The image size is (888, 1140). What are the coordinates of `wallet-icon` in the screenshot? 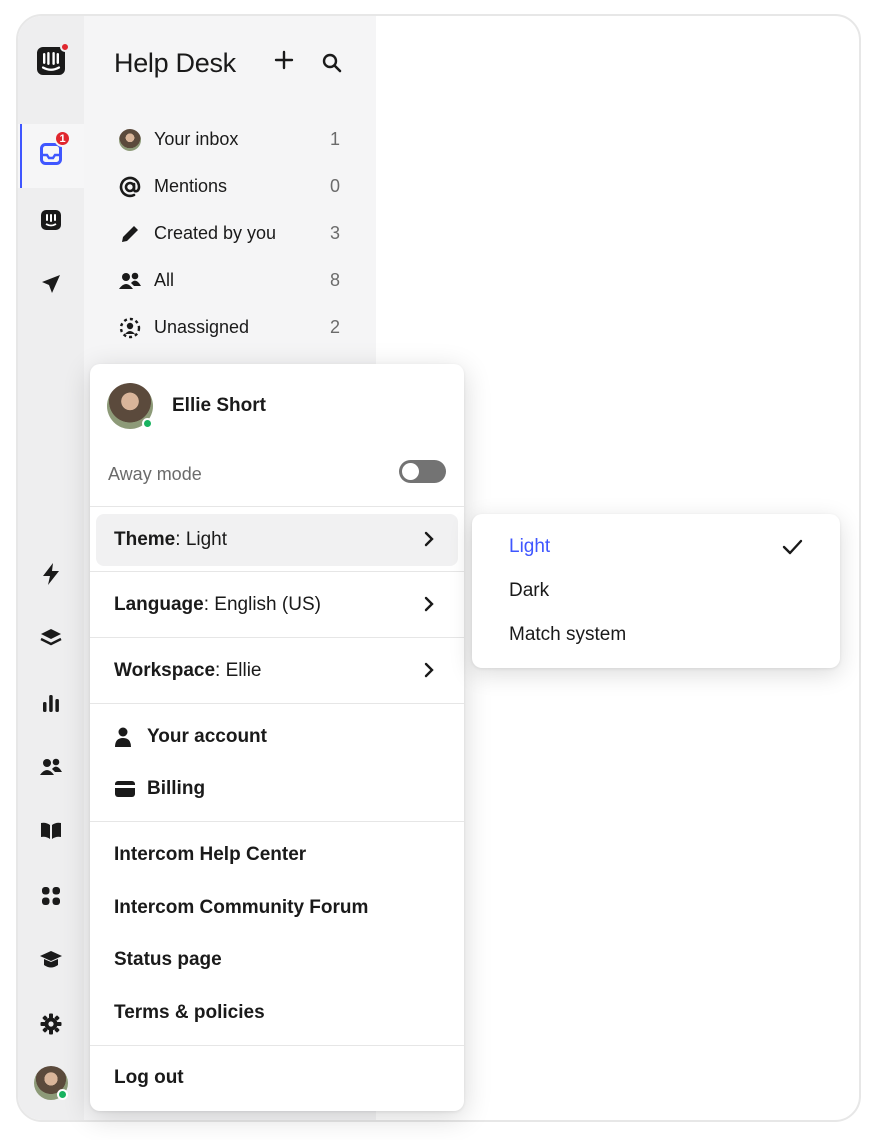 It's located at (125, 789).